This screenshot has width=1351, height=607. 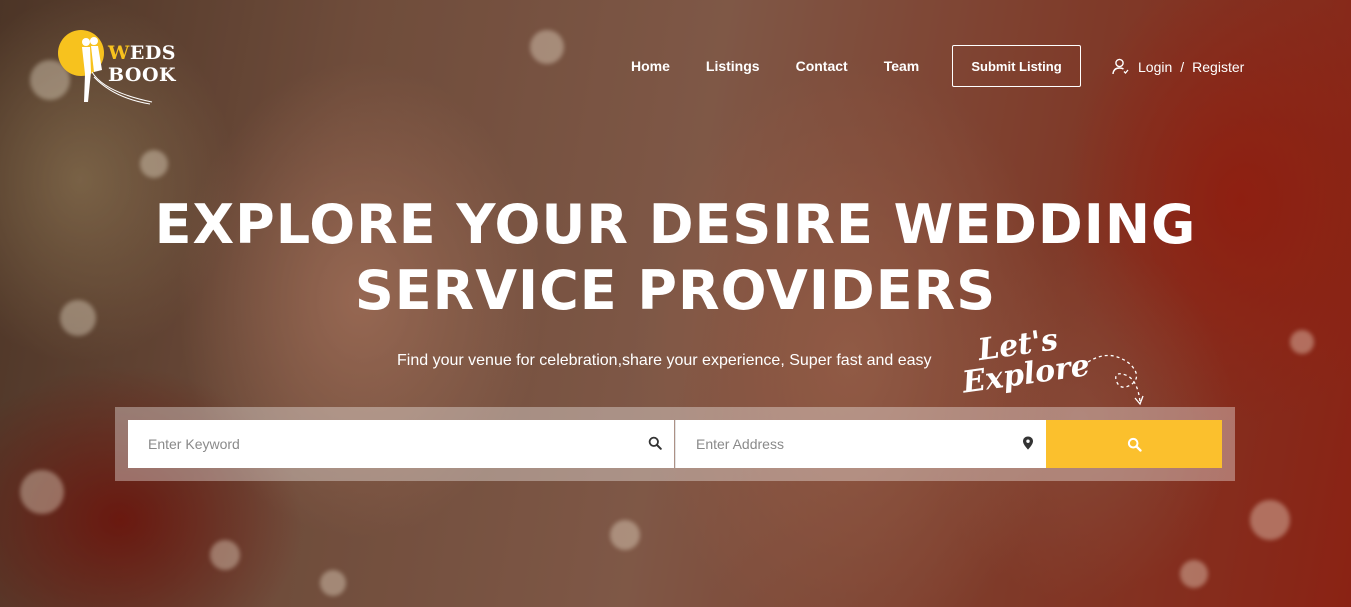 I want to click on user-icon, so click(x=1120, y=66).